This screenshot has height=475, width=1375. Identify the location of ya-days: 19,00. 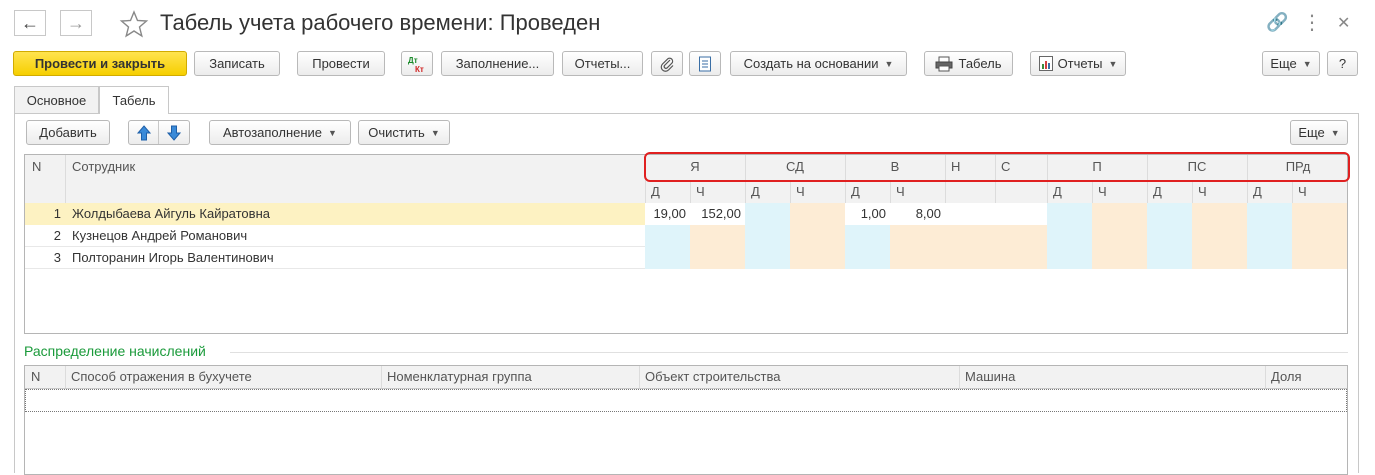
(665, 214).